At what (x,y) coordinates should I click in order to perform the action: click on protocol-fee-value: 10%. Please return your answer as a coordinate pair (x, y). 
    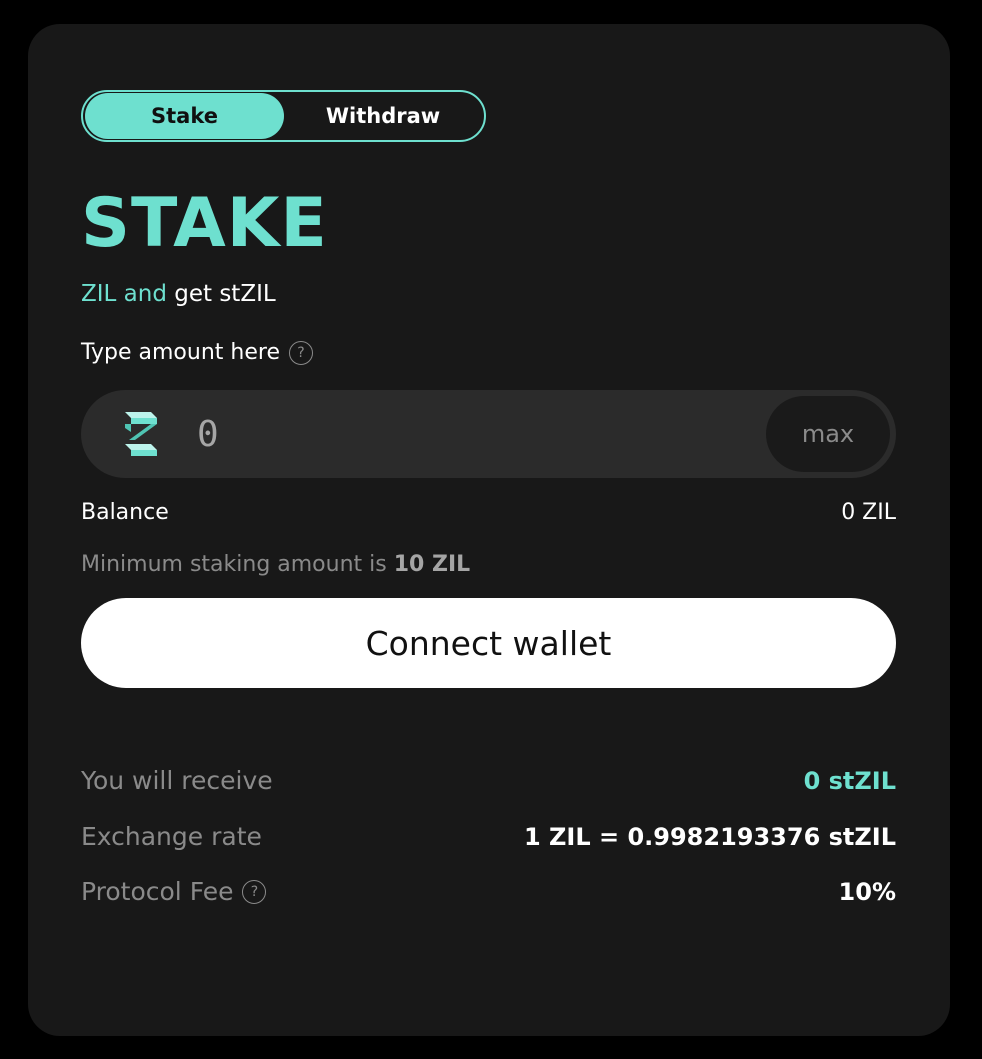
    Looking at the image, I should click on (867, 891).